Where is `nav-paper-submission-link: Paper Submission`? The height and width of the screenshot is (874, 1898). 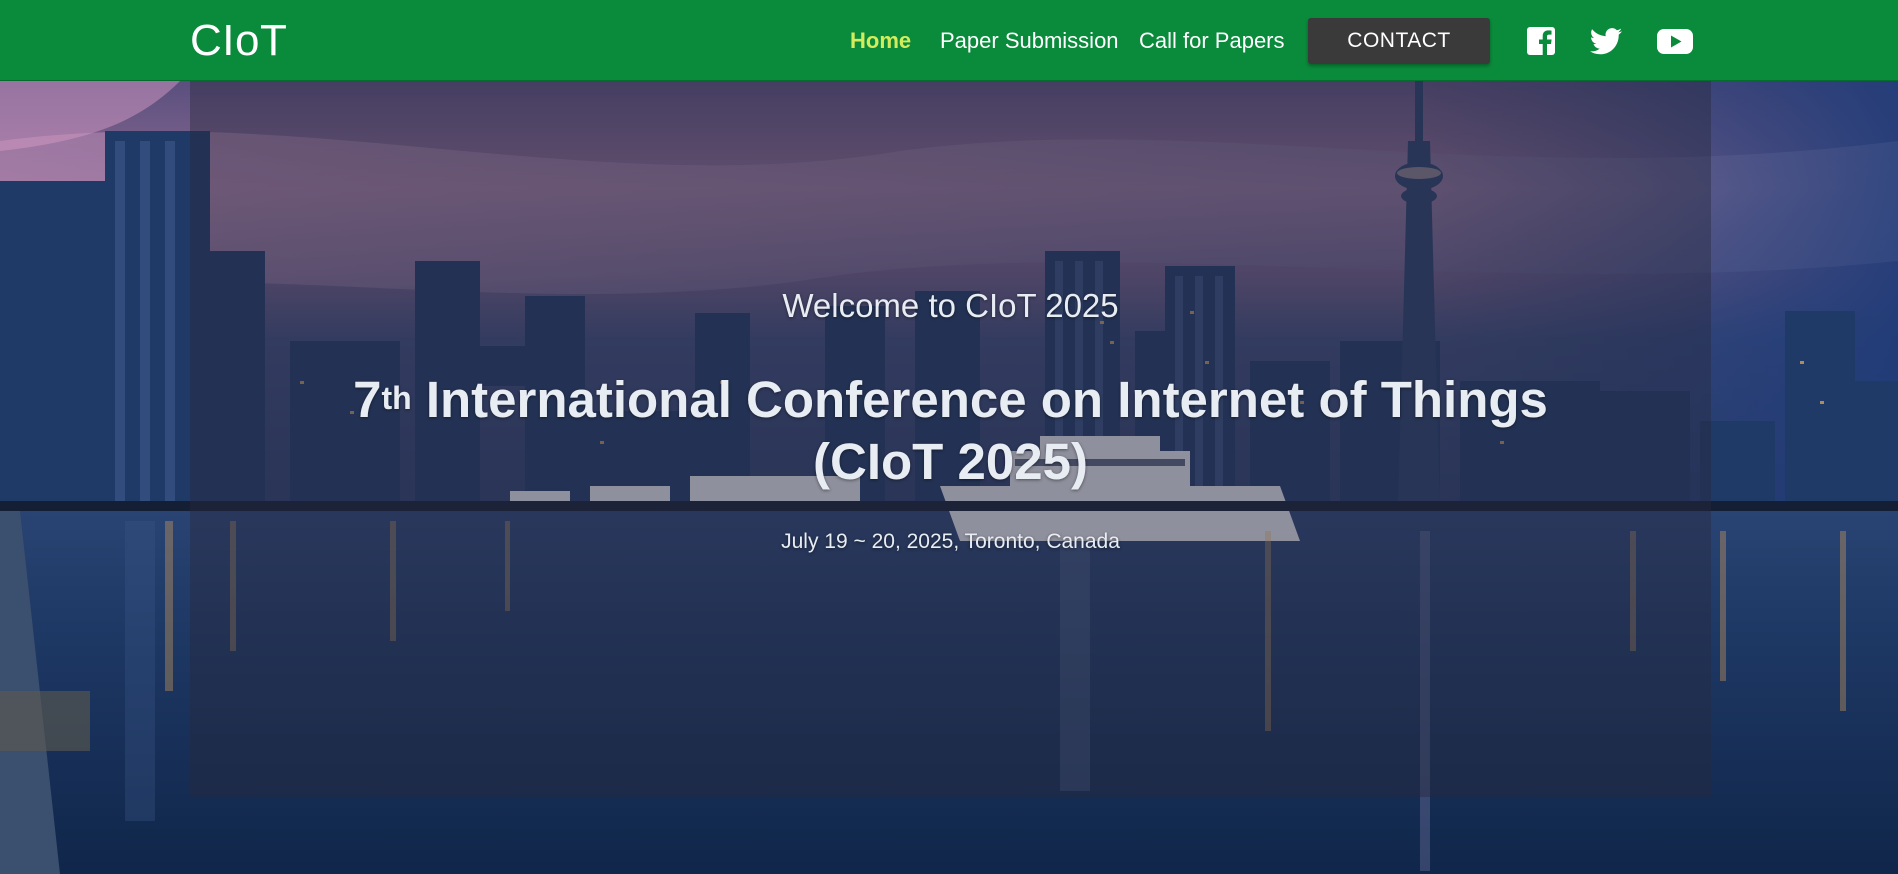
nav-paper-submission-link: Paper Submission is located at coordinates (1029, 41).